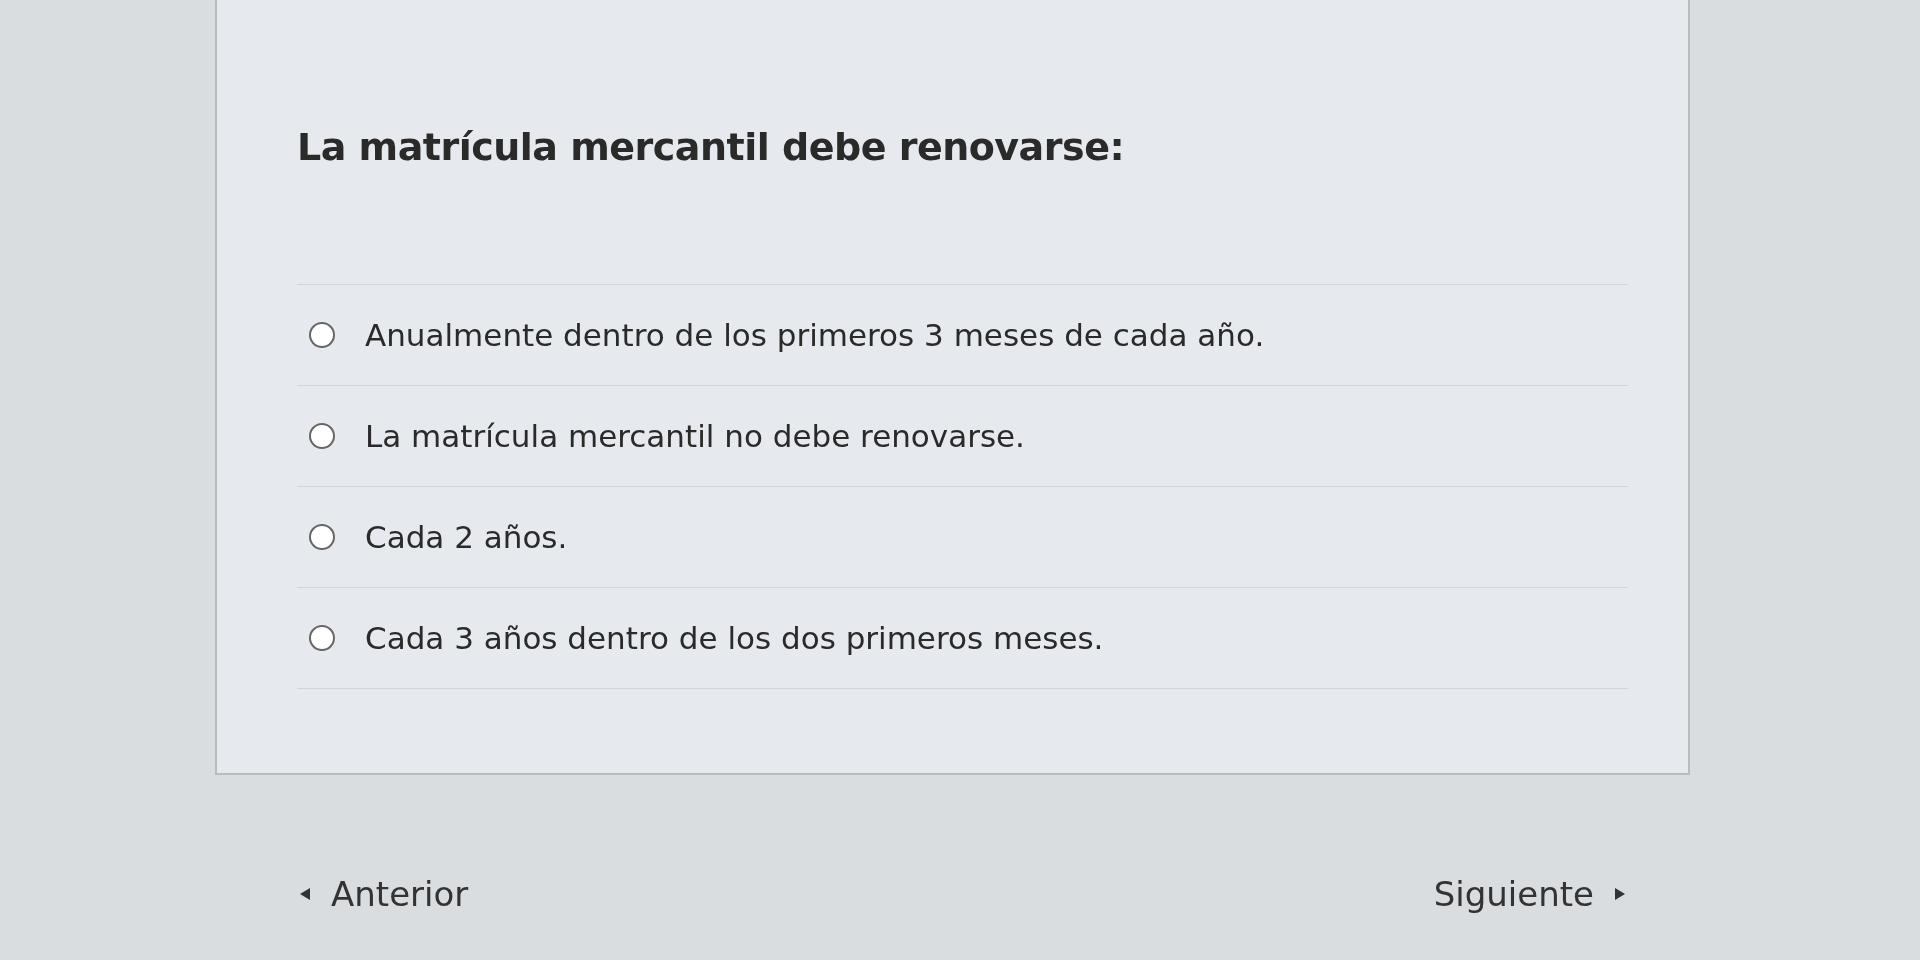  I want to click on option-label: Cada 3 años dentro de los dos primeros meses., so click(734, 638).